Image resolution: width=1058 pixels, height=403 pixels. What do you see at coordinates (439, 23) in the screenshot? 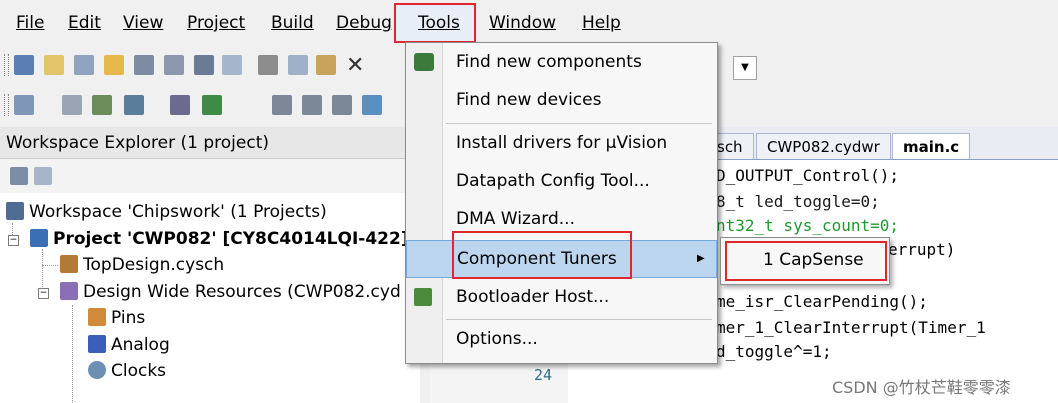
I see `menu-tools: Tools` at bounding box center [439, 23].